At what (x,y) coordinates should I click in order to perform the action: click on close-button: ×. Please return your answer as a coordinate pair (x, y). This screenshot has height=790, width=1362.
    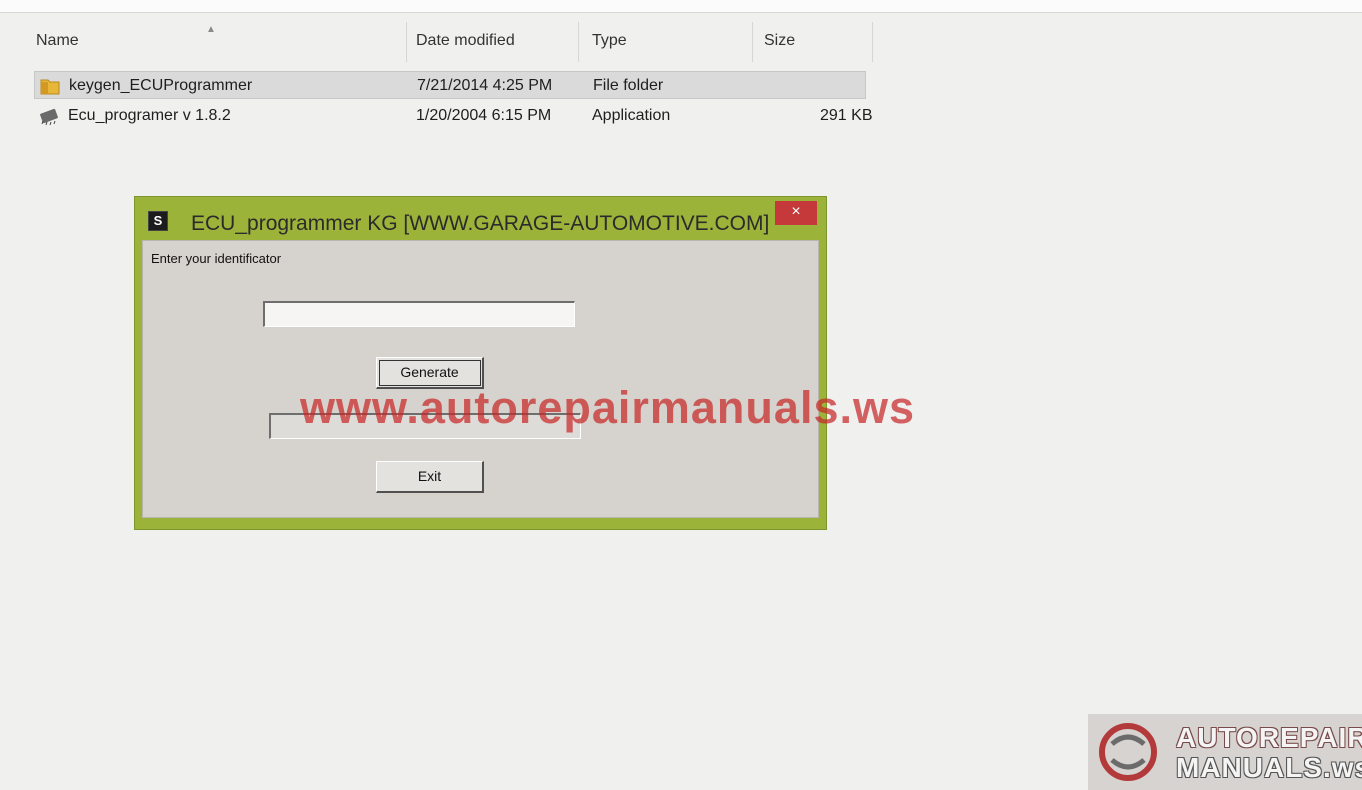
    Looking at the image, I should click on (796, 213).